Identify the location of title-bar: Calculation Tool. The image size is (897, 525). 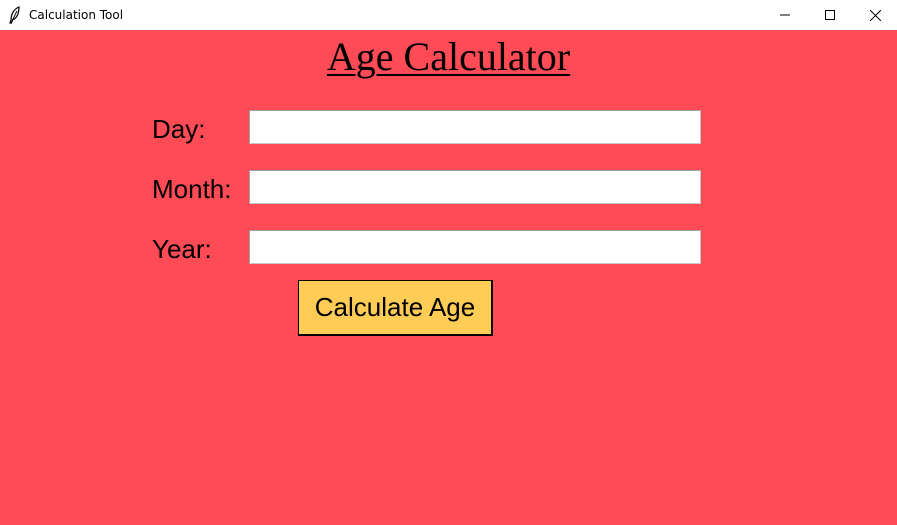
(448, 15).